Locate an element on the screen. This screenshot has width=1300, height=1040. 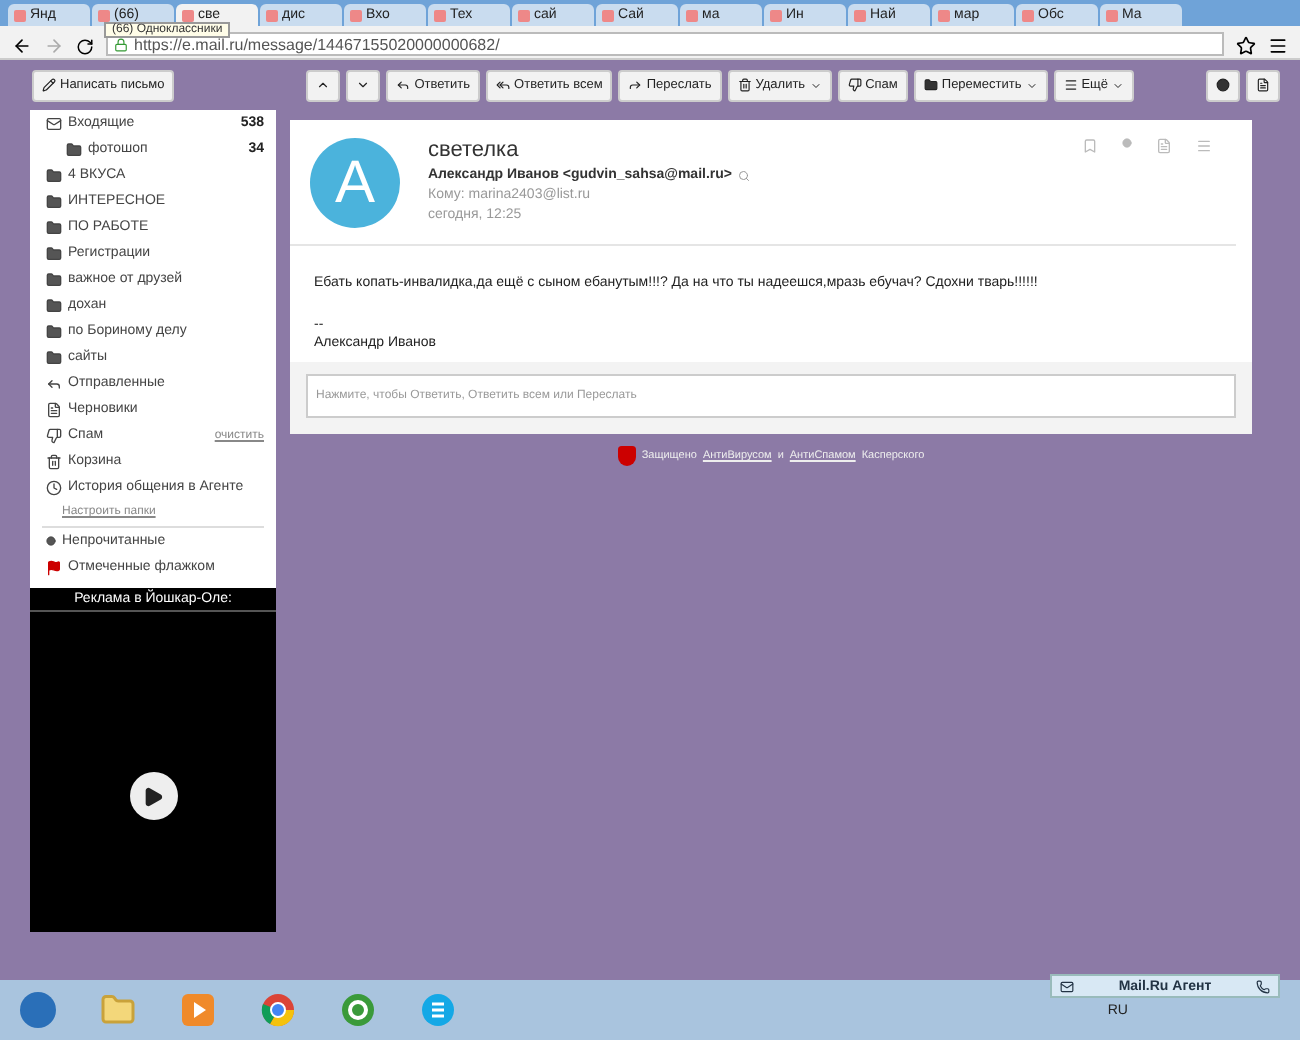
fullscreen-button is located at coordinates (1263, 85).